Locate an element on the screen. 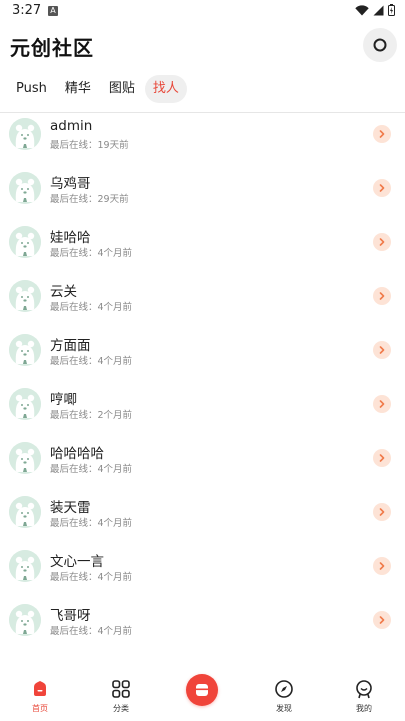  user-name: 方面面 is located at coordinates (70, 346).